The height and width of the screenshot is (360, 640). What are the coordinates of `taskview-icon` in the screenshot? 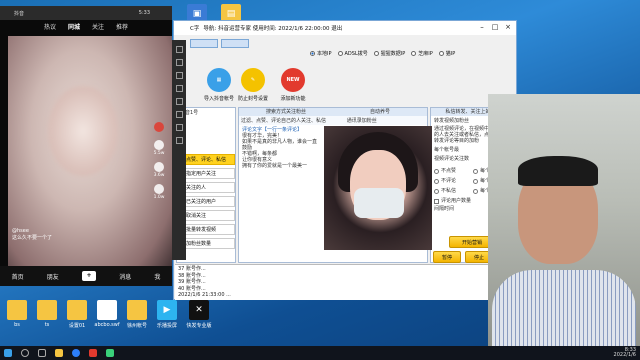 It's located at (42, 353).